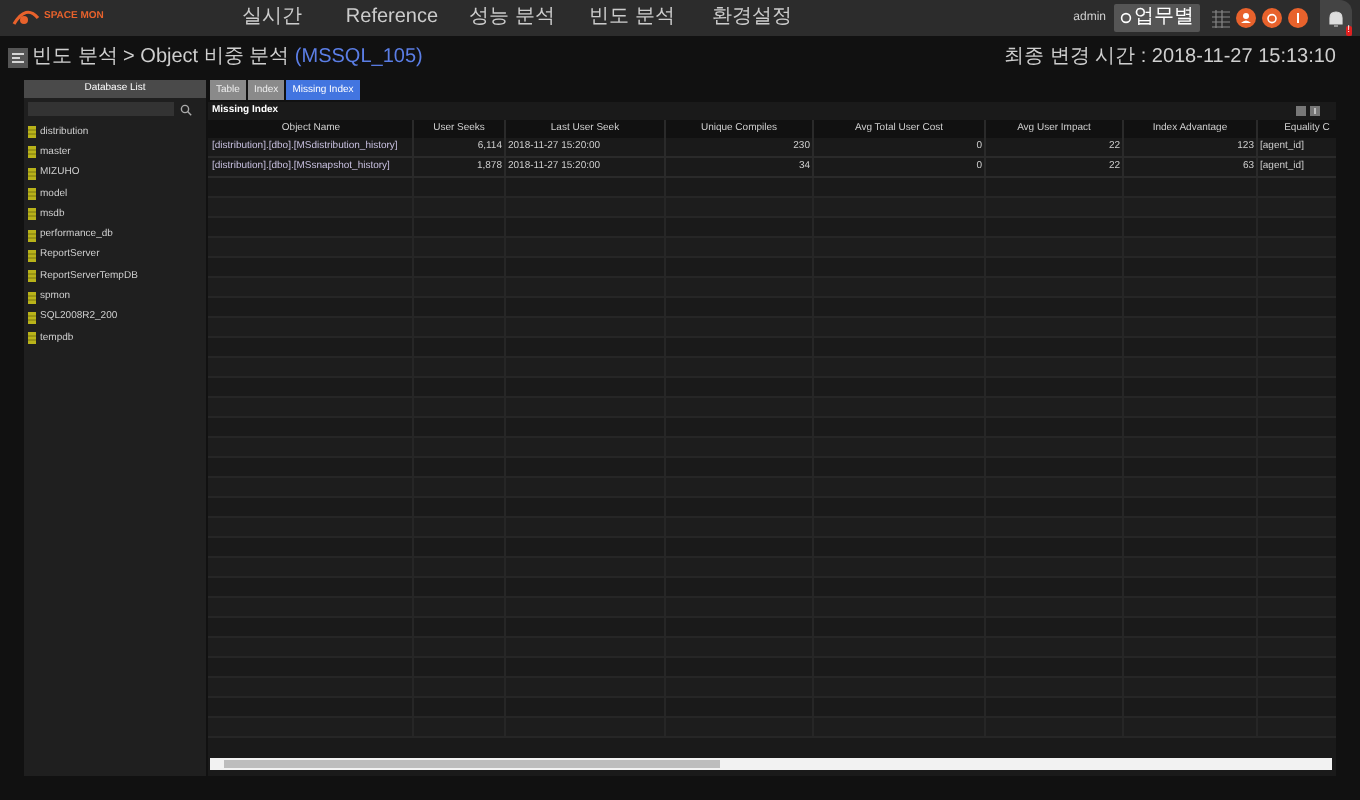 This screenshot has width=1360, height=800. I want to click on horizontal-scrollbar, so click(472, 764).